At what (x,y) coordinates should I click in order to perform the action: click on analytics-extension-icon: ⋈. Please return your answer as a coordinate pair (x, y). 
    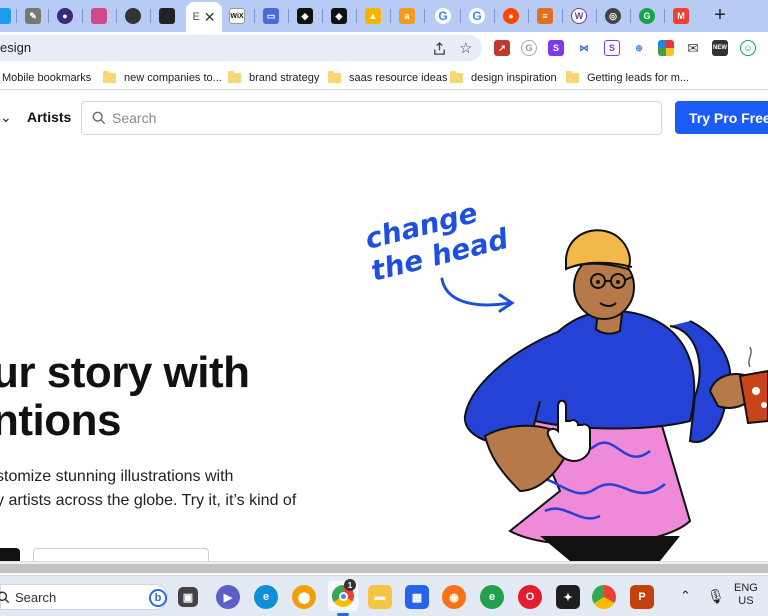
    Looking at the image, I should click on (584, 48).